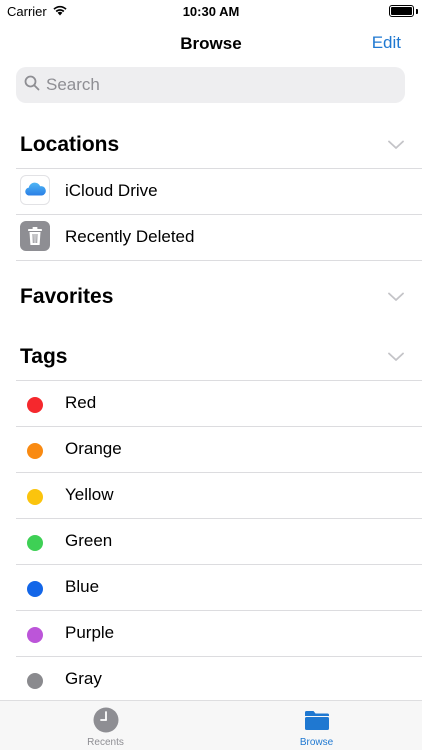  What do you see at coordinates (211, 495) in the screenshot?
I see `tag-row-yellow: Yellow` at bounding box center [211, 495].